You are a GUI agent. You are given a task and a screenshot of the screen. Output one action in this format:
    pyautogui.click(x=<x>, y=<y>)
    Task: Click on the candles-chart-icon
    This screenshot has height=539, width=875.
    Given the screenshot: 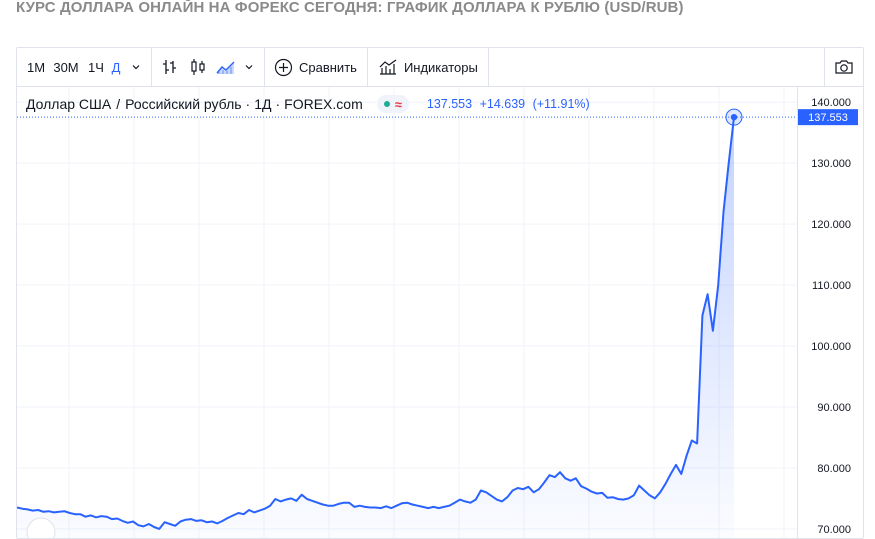 What is the action you would take?
    pyautogui.click(x=198, y=67)
    